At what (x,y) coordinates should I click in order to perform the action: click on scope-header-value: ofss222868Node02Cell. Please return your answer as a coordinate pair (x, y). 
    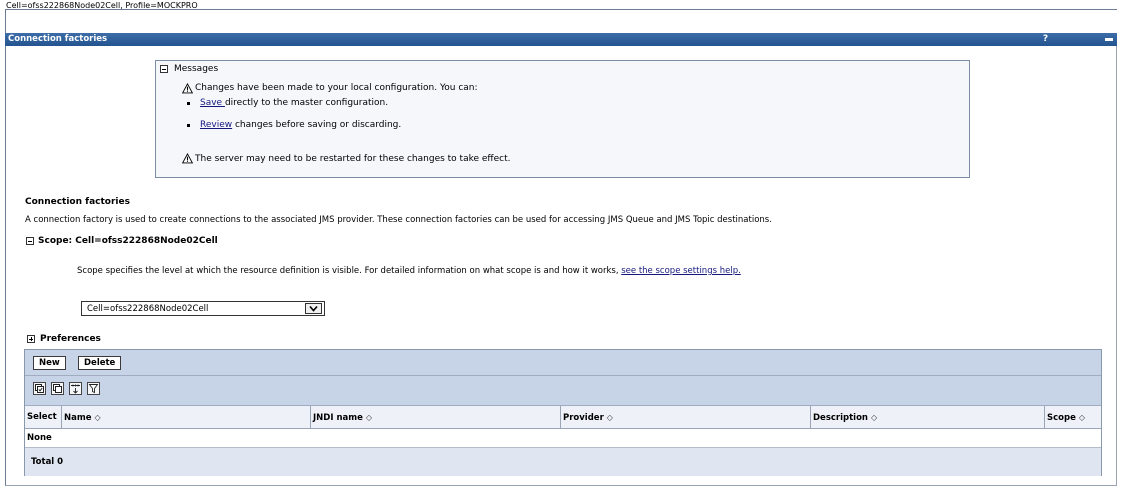
    Looking at the image, I should click on (159, 241).